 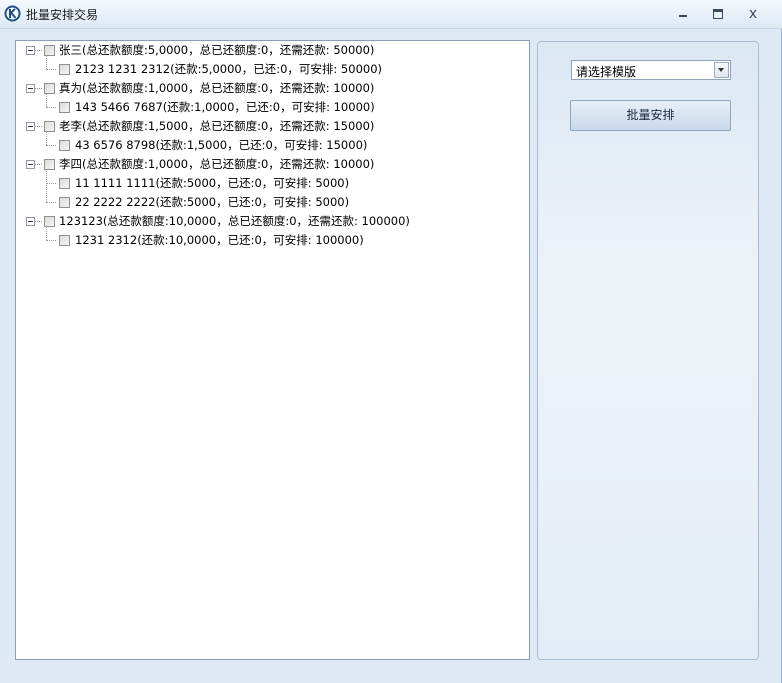 What do you see at coordinates (721, 70) in the screenshot?
I see `chevron-down-icon` at bounding box center [721, 70].